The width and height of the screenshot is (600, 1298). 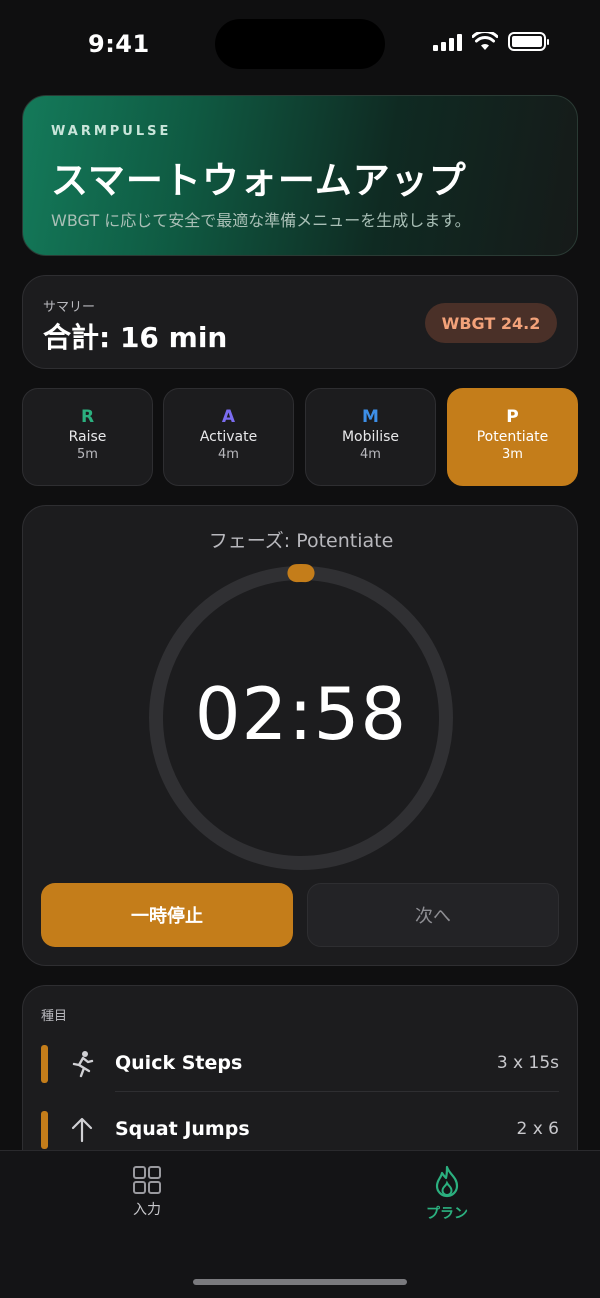 What do you see at coordinates (512, 454) in the screenshot?
I see `phase-duration: 3m` at bounding box center [512, 454].